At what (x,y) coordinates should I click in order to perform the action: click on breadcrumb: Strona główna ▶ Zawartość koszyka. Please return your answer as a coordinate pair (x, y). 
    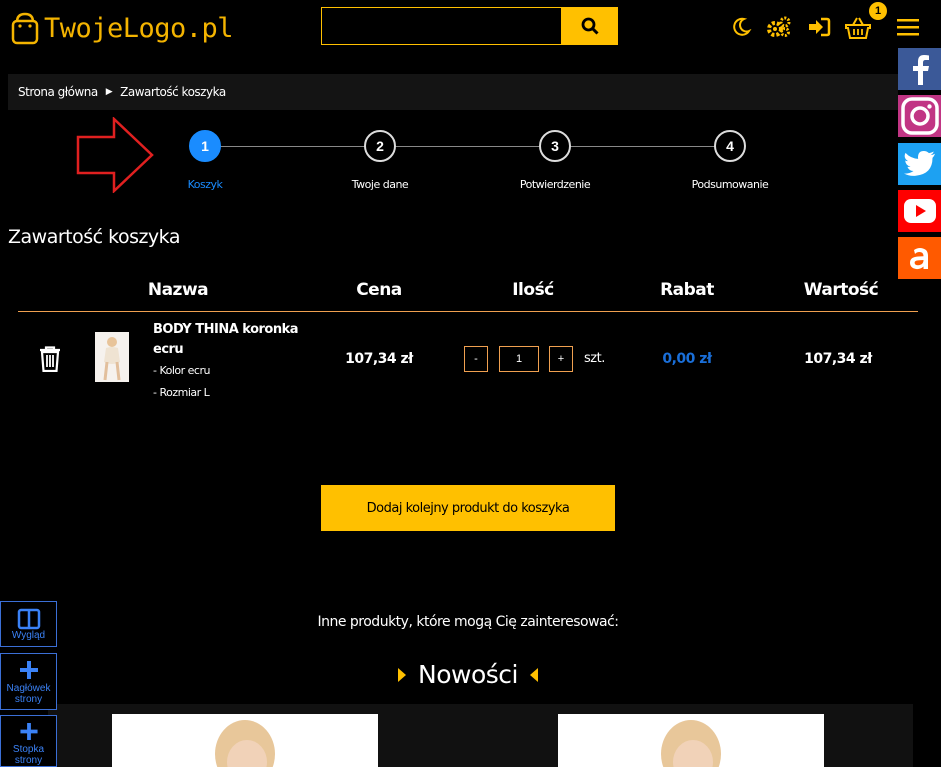
    Looking at the image, I should click on (453, 92).